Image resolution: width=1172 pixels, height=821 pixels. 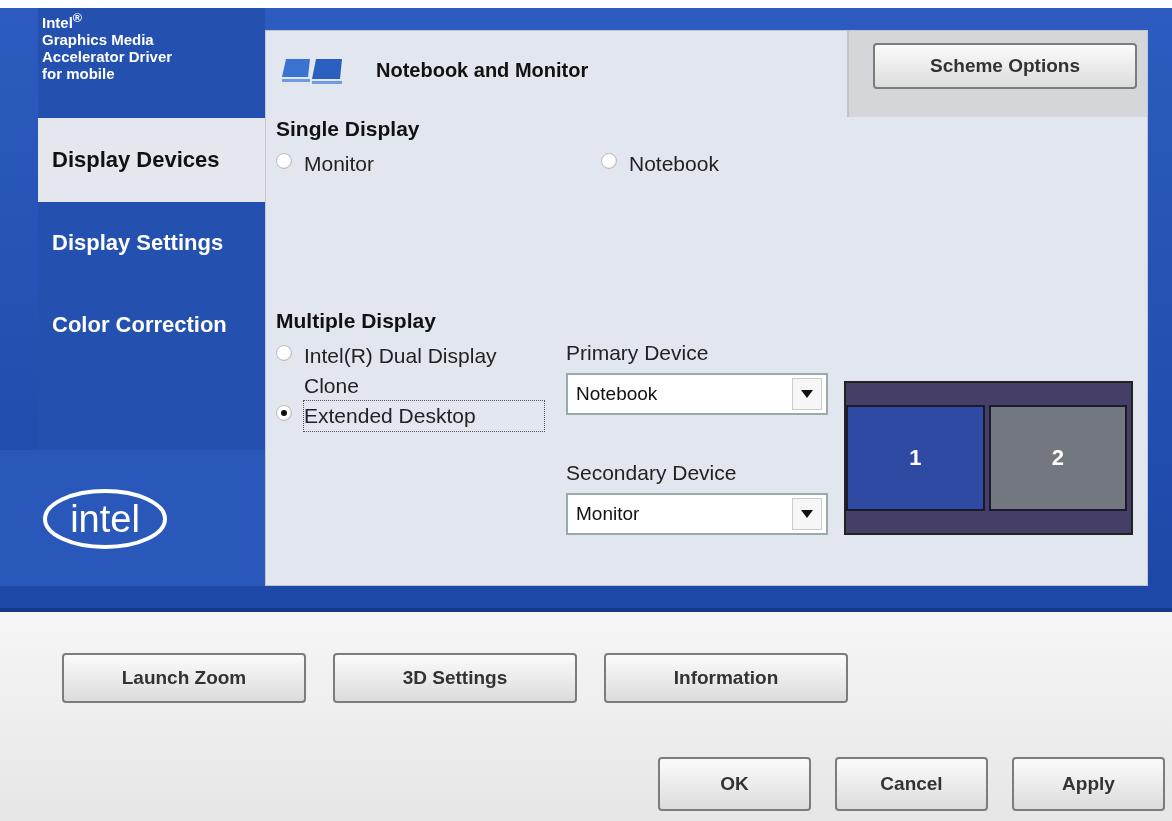 What do you see at coordinates (911, 784) in the screenshot?
I see `dialog-button: Cancel` at bounding box center [911, 784].